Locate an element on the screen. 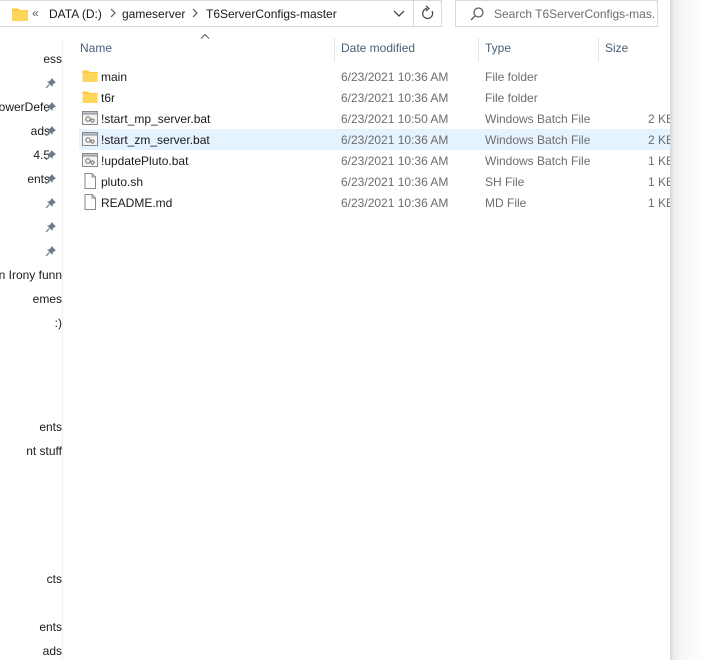  file-row: README.md 6/23/2021 10:36 AM MD File 1 KB is located at coordinates (374, 202).